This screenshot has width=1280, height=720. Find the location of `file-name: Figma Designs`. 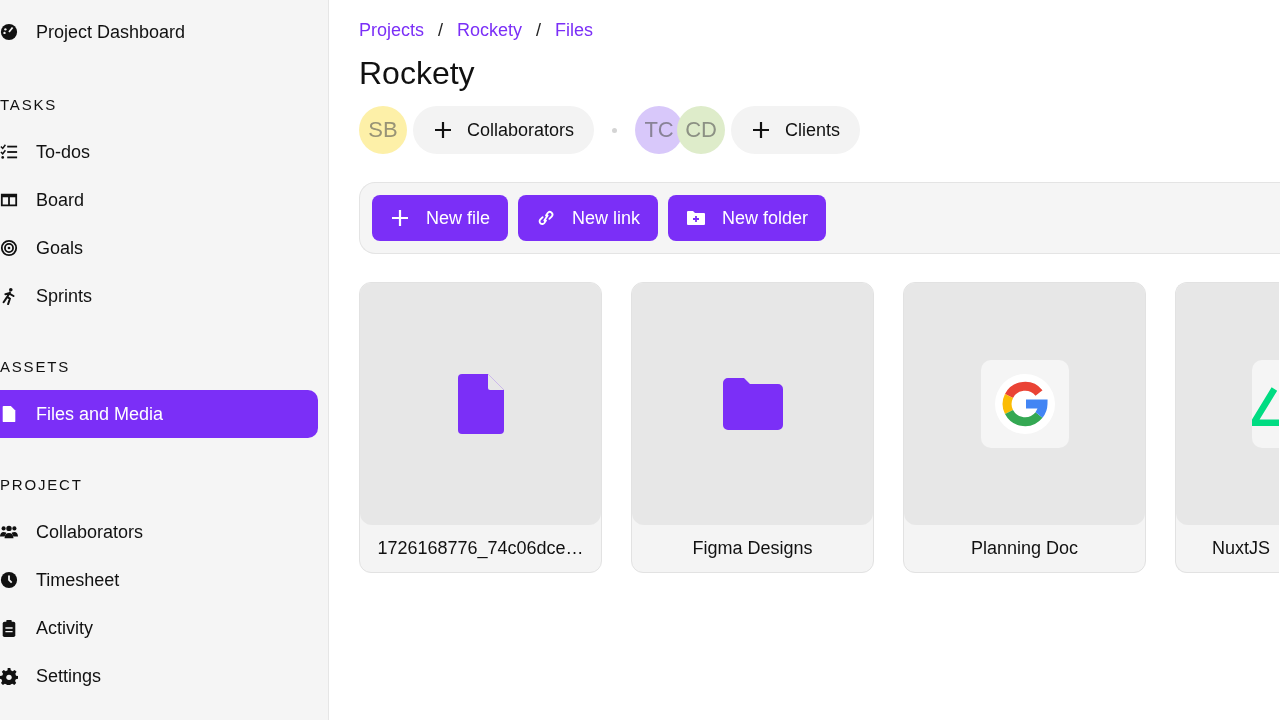

file-name: Figma Designs is located at coordinates (752, 548).